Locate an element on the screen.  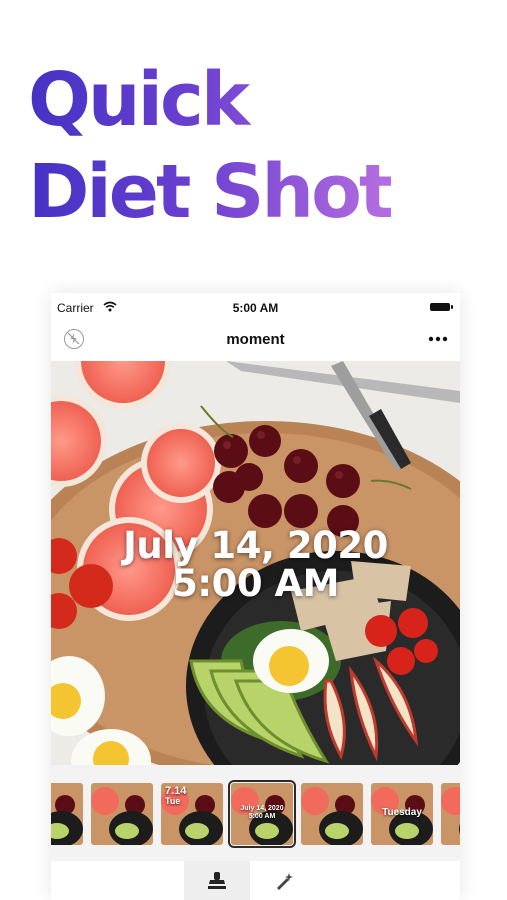
magic-wand-icon is located at coordinates (285, 881).